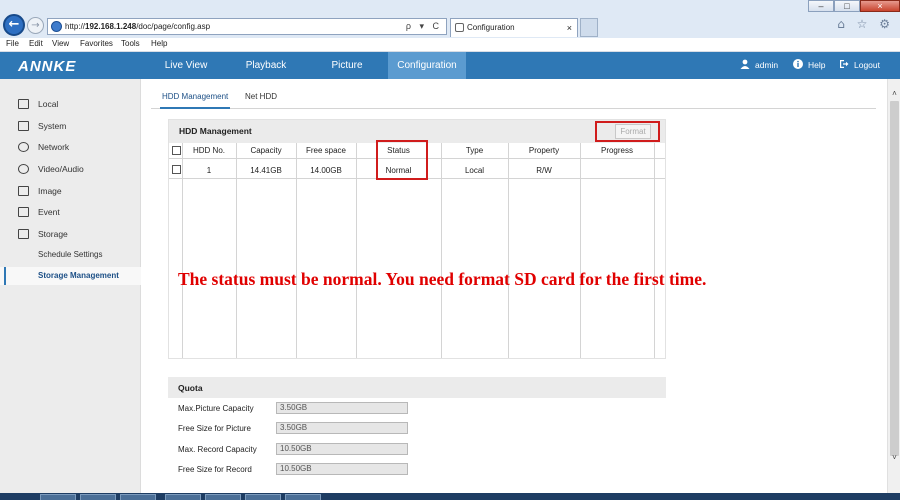  I want to click on page-icon, so click(459, 27).